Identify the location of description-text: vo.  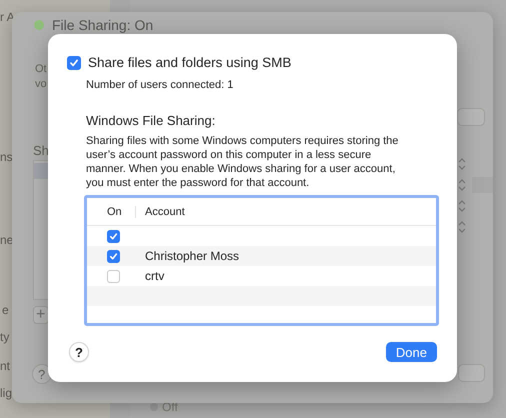
(41, 84).